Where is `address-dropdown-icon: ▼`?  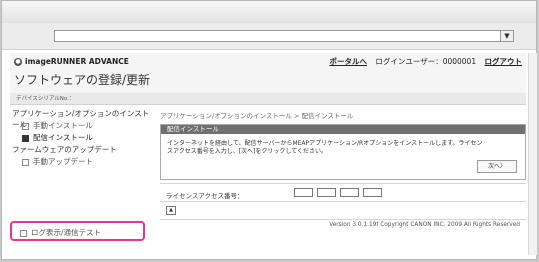 address-dropdown-icon: ▼ is located at coordinates (506, 36).